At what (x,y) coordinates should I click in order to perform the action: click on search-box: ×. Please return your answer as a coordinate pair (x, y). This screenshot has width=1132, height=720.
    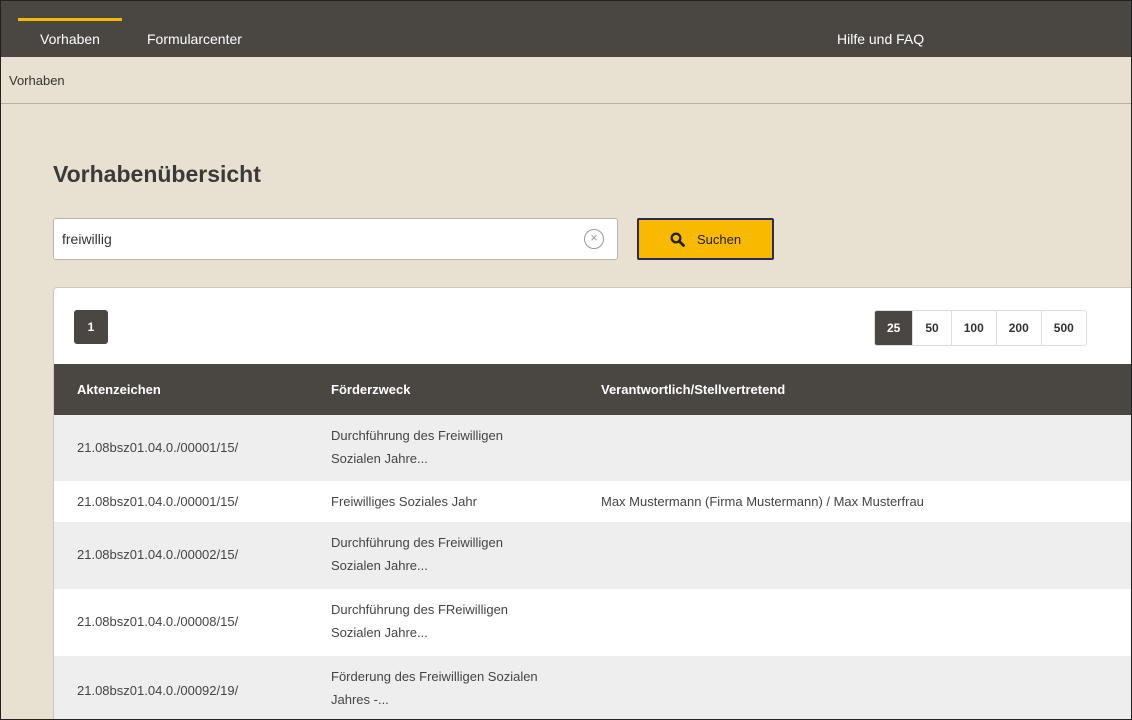
    Looking at the image, I should click on (335, 239).